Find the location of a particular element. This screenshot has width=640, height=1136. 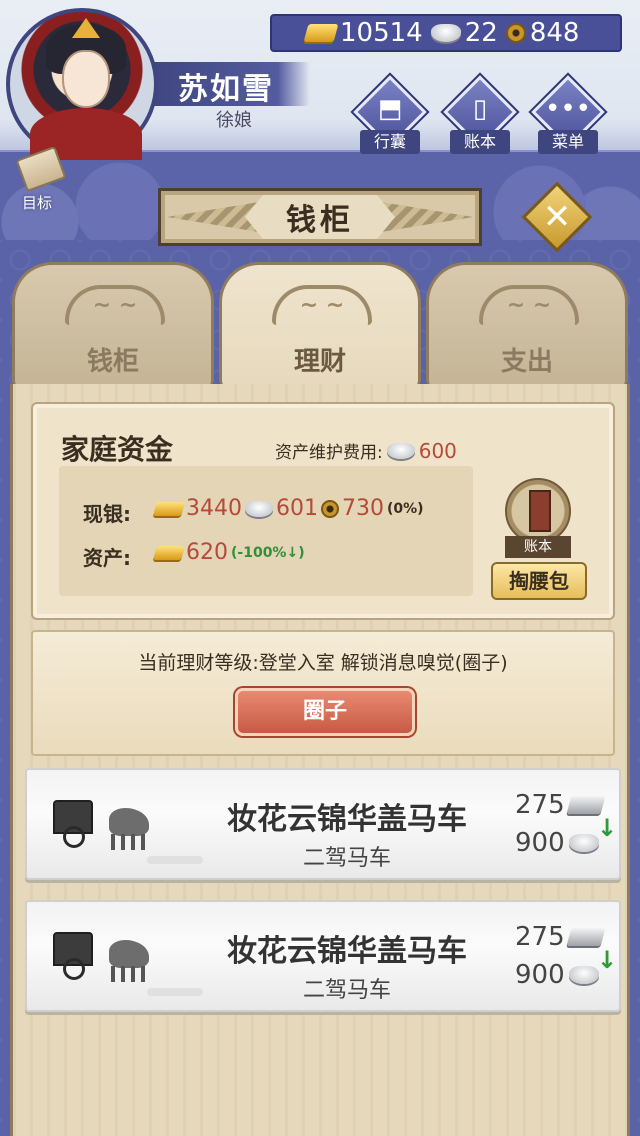

scroll-icon is located at coordinates (41, 169).